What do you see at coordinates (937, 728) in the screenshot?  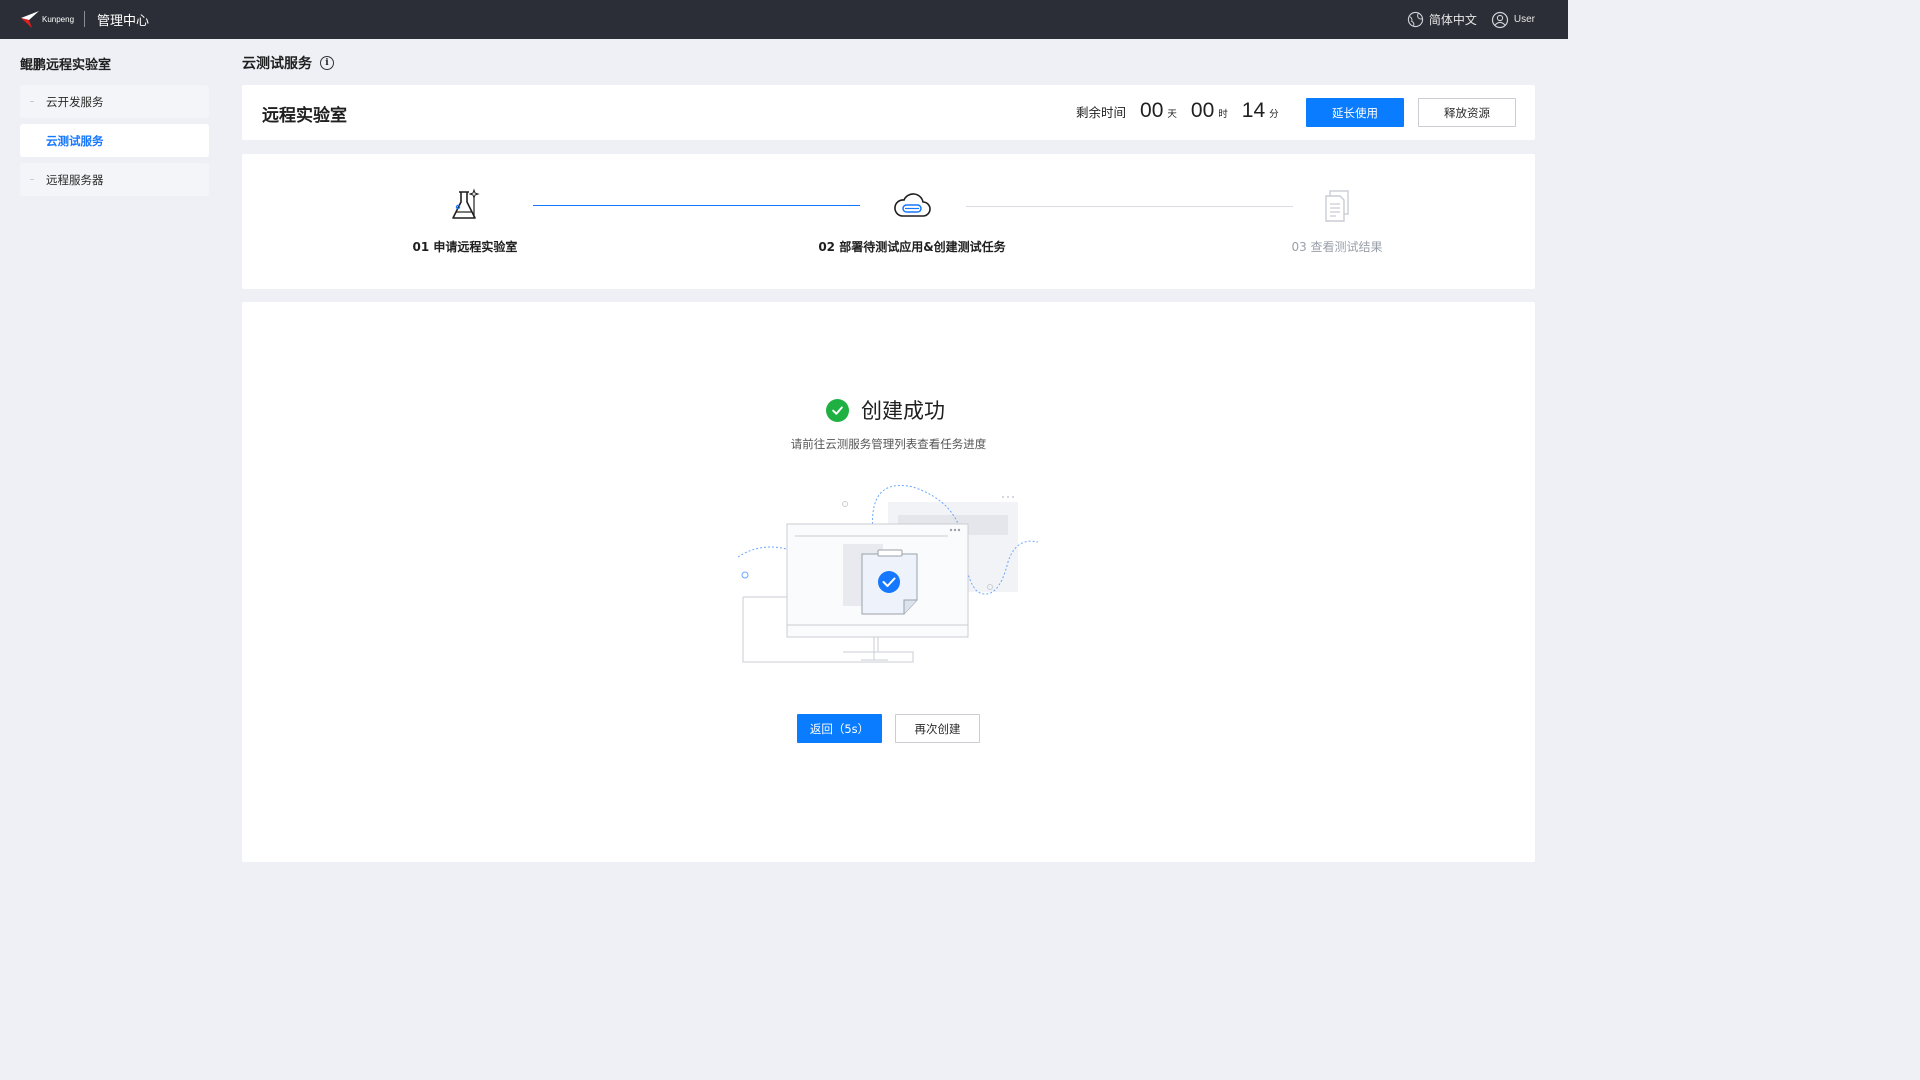 I see `recreate-button: 再次创建` at bounding box center [937, 728].